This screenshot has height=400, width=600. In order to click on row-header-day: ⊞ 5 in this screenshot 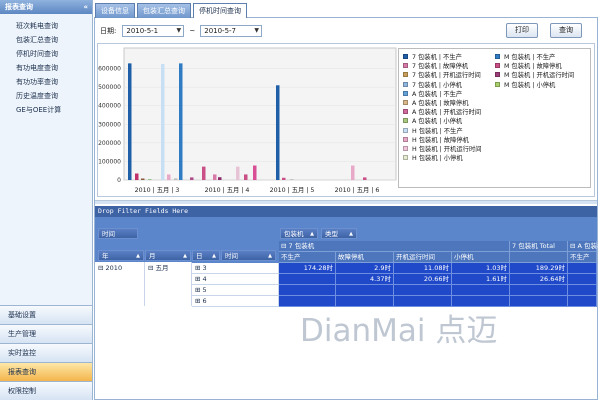, I will do `click(235, 290)`.